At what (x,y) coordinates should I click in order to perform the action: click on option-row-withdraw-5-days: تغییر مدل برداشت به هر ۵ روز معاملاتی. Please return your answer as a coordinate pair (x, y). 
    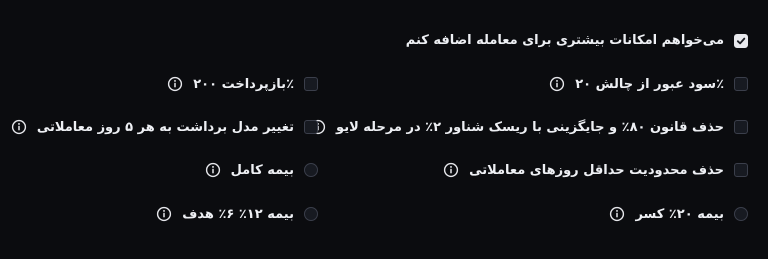
    Looking at the image, I should click on (164, 127).